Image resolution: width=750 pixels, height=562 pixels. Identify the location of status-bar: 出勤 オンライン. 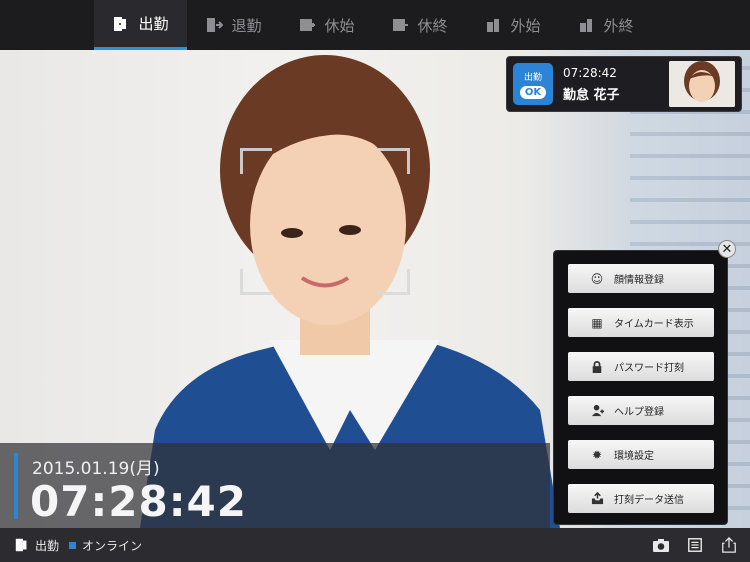
(375, 545).